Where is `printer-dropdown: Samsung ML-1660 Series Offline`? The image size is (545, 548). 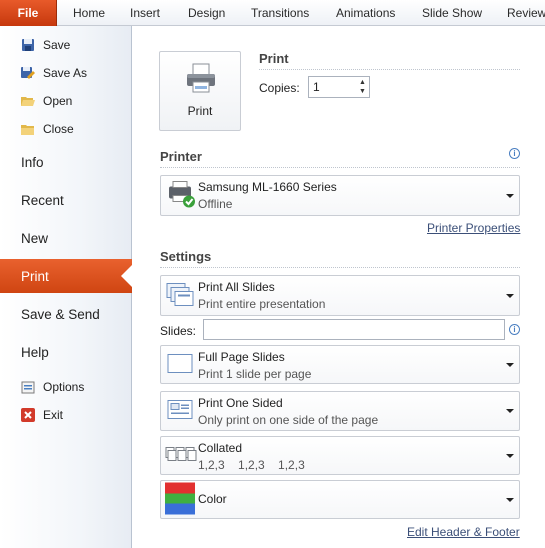 printer-dropdown: Samsung ML-1660 Series Offline is located at coordinates (340, 195).